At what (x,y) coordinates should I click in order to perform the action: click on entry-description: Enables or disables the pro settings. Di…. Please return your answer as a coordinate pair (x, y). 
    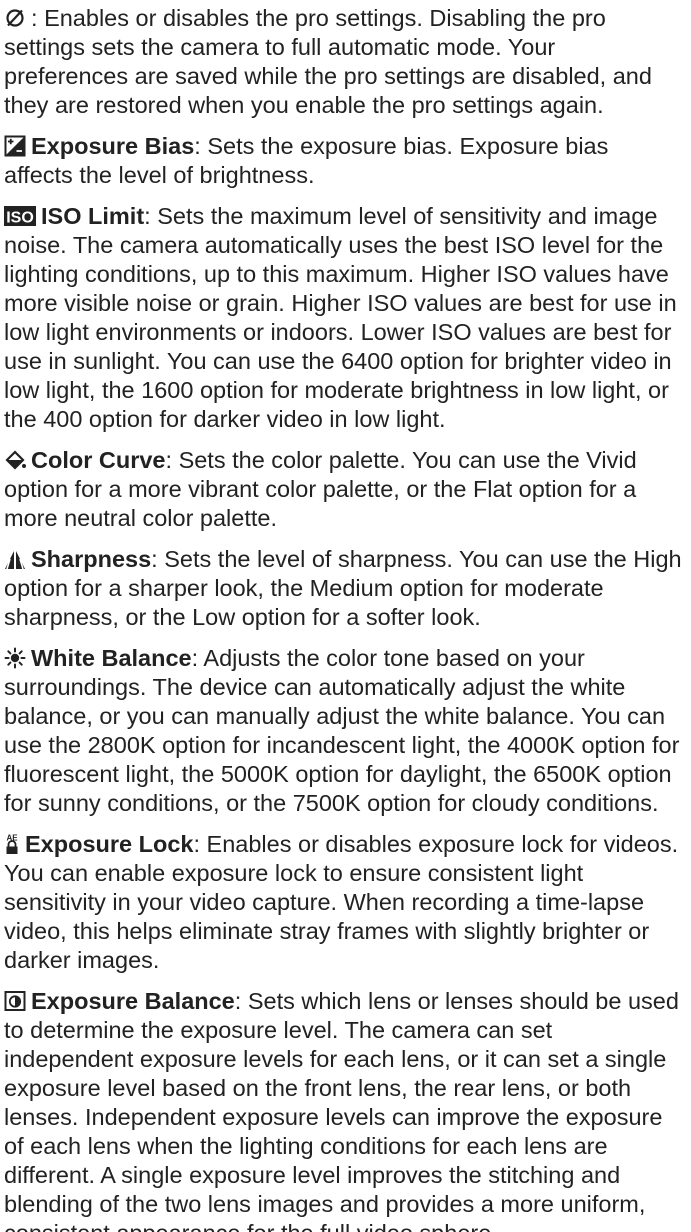
    Looking at the image, I should click on (328, 61).